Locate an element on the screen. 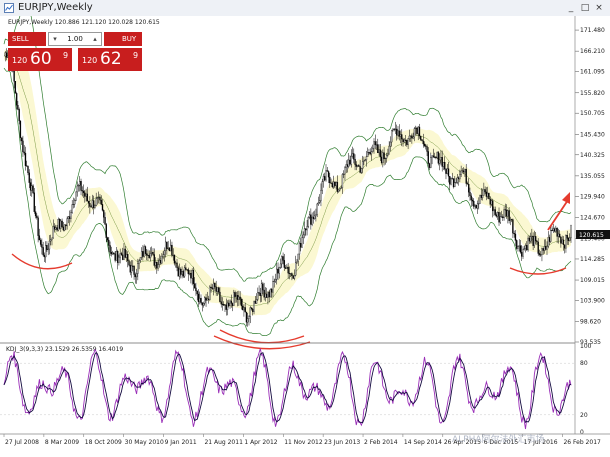  indicator-tick-label: 0 is located at coordinates (582, 432).